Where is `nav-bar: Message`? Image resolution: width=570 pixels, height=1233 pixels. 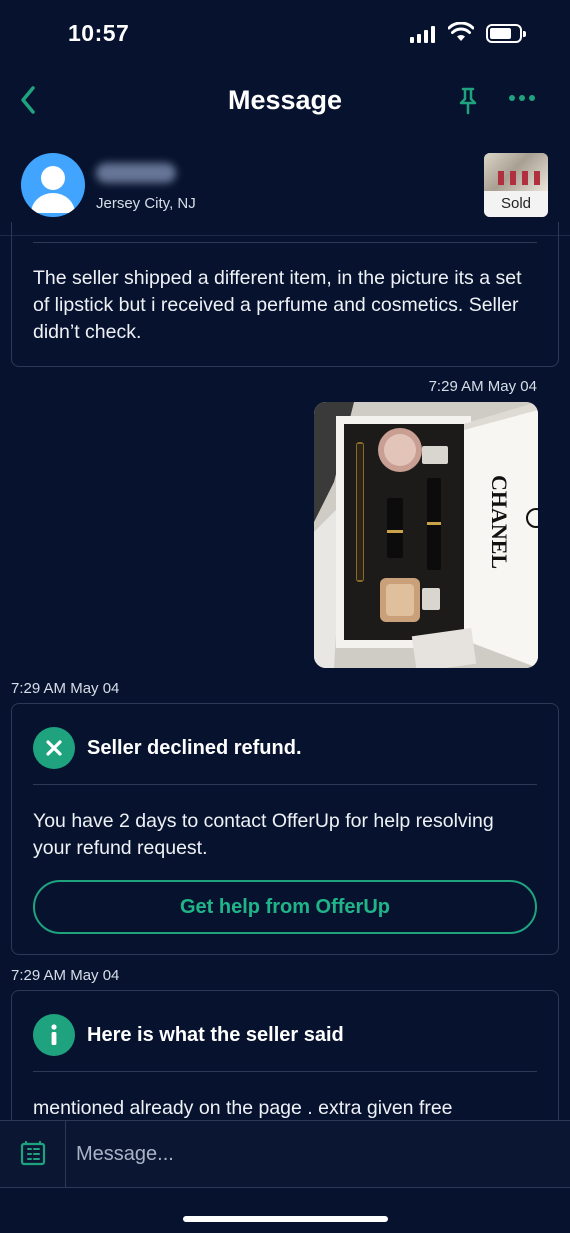 nav-bar: Message is located at coordinates (285, 102).